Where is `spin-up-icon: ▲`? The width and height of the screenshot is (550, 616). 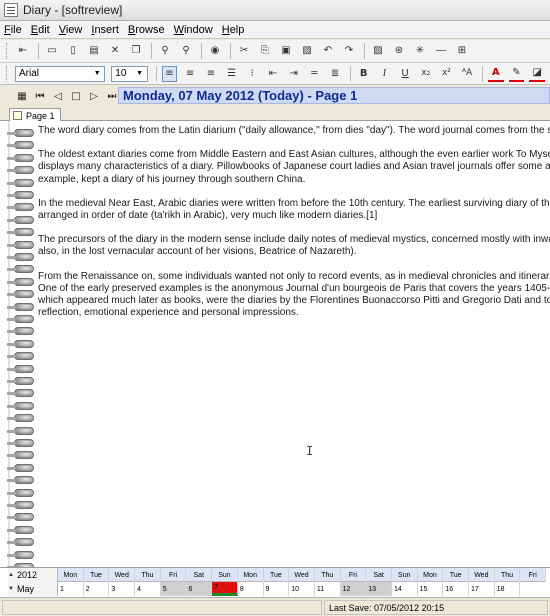 spin-up-icon: ▲ is located at coordinates (11, 575).